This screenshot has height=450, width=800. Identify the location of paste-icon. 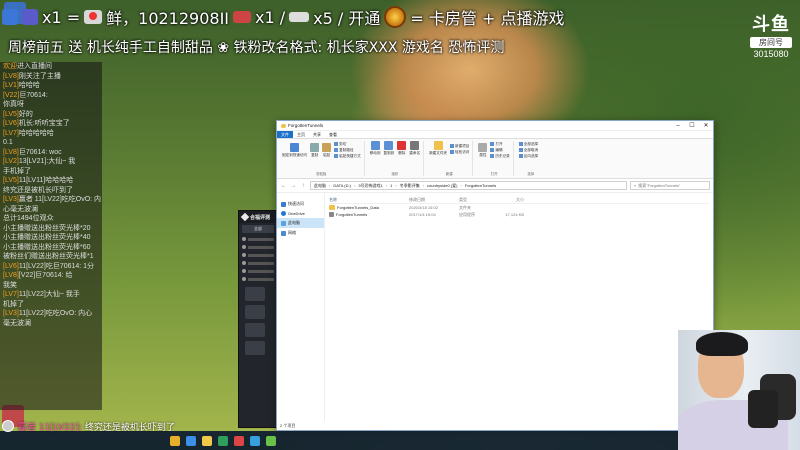
(327, 147).